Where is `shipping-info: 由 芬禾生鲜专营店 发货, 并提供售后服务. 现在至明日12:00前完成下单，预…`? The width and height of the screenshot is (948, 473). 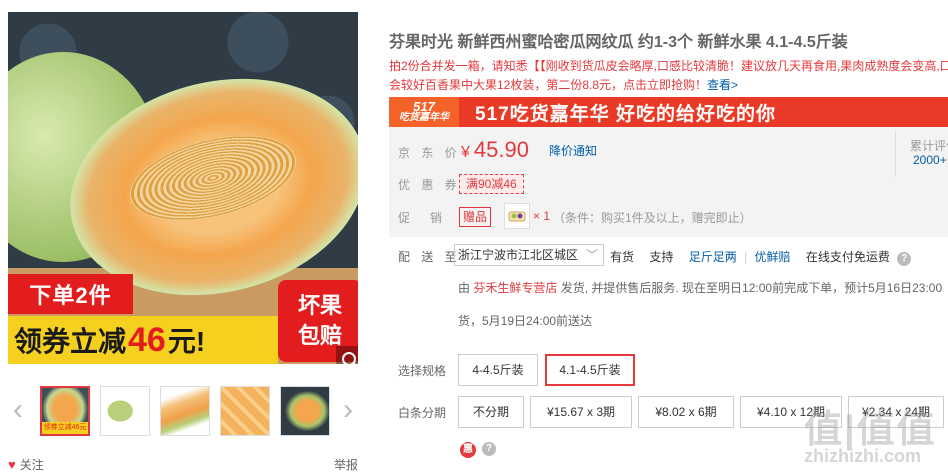 shipping-info: 由 芬禾生鲜专营店 发货, 并提供售后服务. 现在至明日12:00前完成下单，预… is located at coordinates (703, 288).